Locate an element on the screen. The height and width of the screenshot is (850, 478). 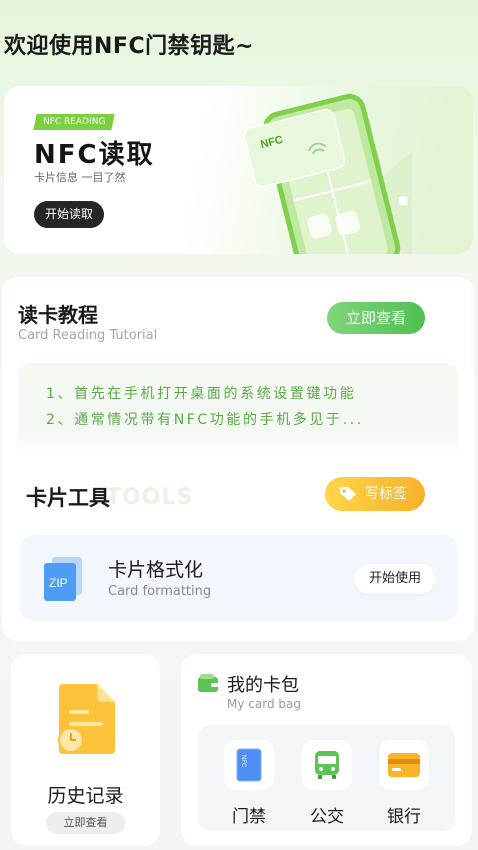
card-bag-item-bus: 公交 is located at coordinates (328, 783).